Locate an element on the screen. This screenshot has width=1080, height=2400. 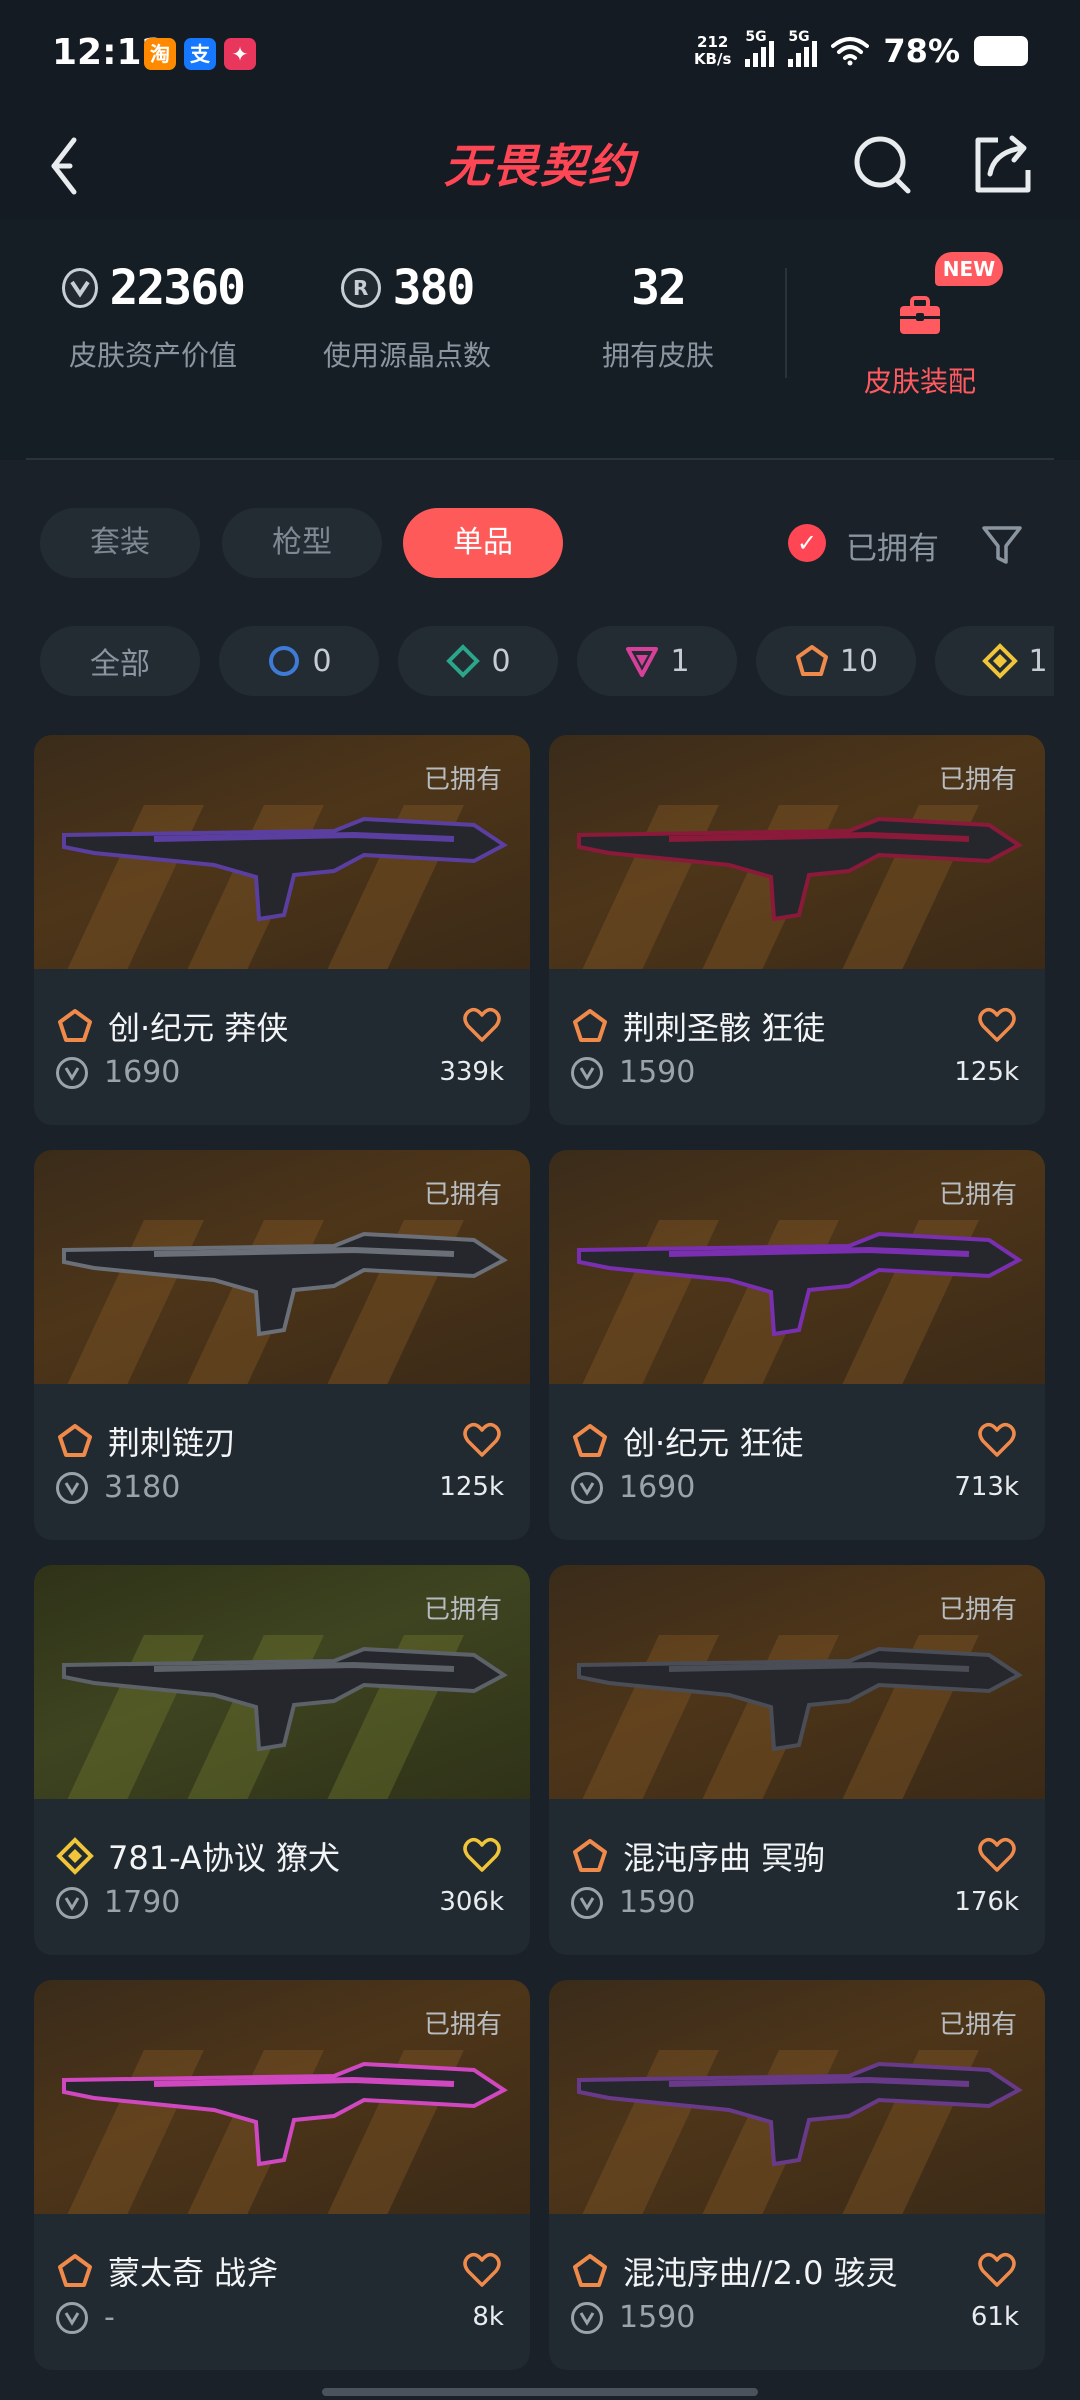
alipay-app-icon: 支 is located at coordinates (200, 54).